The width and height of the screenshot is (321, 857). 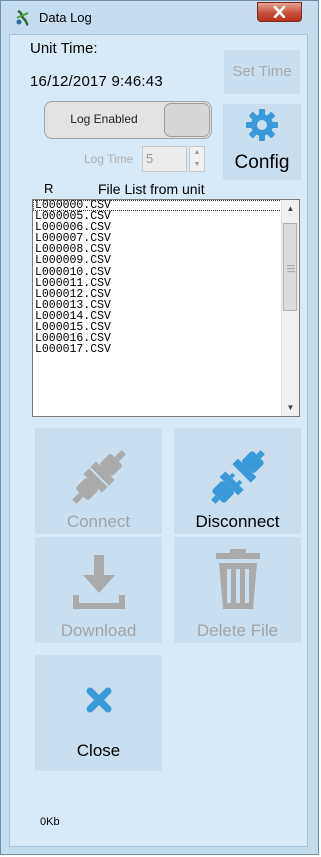 I want to click on file-list-item: L000010.CSV, so click(x=157, y=272).